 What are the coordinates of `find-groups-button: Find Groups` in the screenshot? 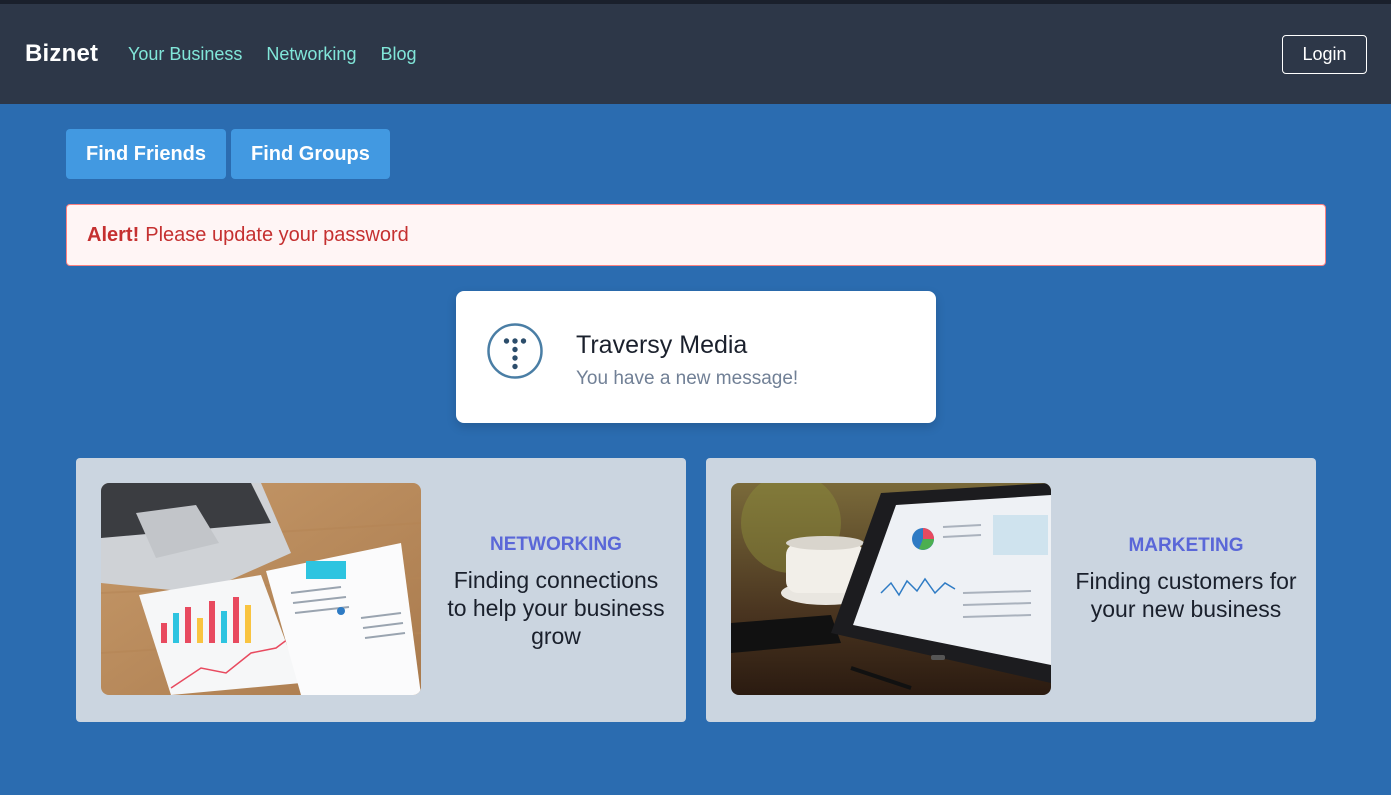 It's located at (310, 154).